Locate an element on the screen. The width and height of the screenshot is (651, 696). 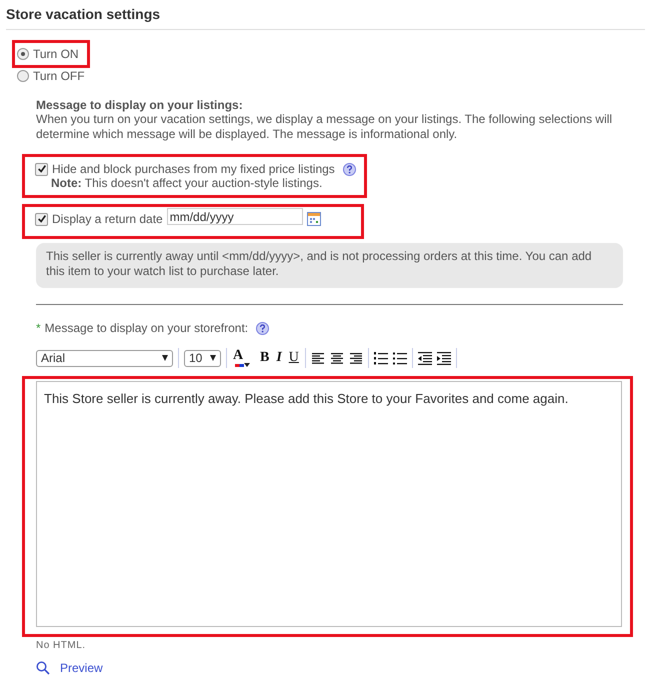
note-text: Note: This doesn't affect your auction-style listings. is located at coordinates (187, 183).